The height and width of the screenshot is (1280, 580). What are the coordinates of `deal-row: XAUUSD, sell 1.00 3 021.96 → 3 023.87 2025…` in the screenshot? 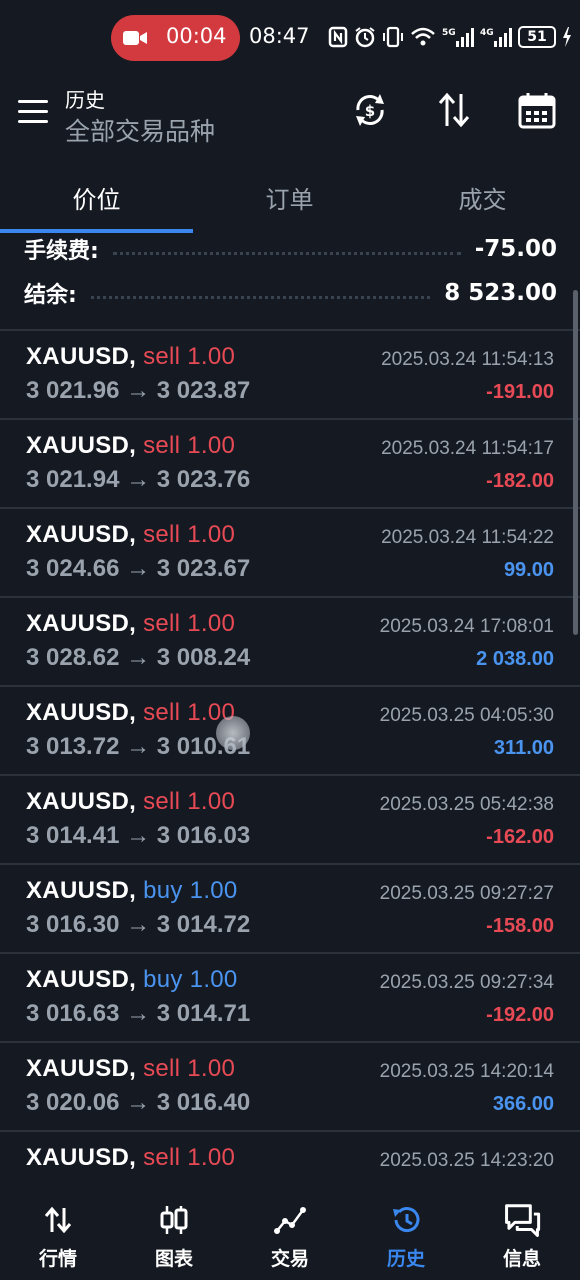 It's located at (290, 373).